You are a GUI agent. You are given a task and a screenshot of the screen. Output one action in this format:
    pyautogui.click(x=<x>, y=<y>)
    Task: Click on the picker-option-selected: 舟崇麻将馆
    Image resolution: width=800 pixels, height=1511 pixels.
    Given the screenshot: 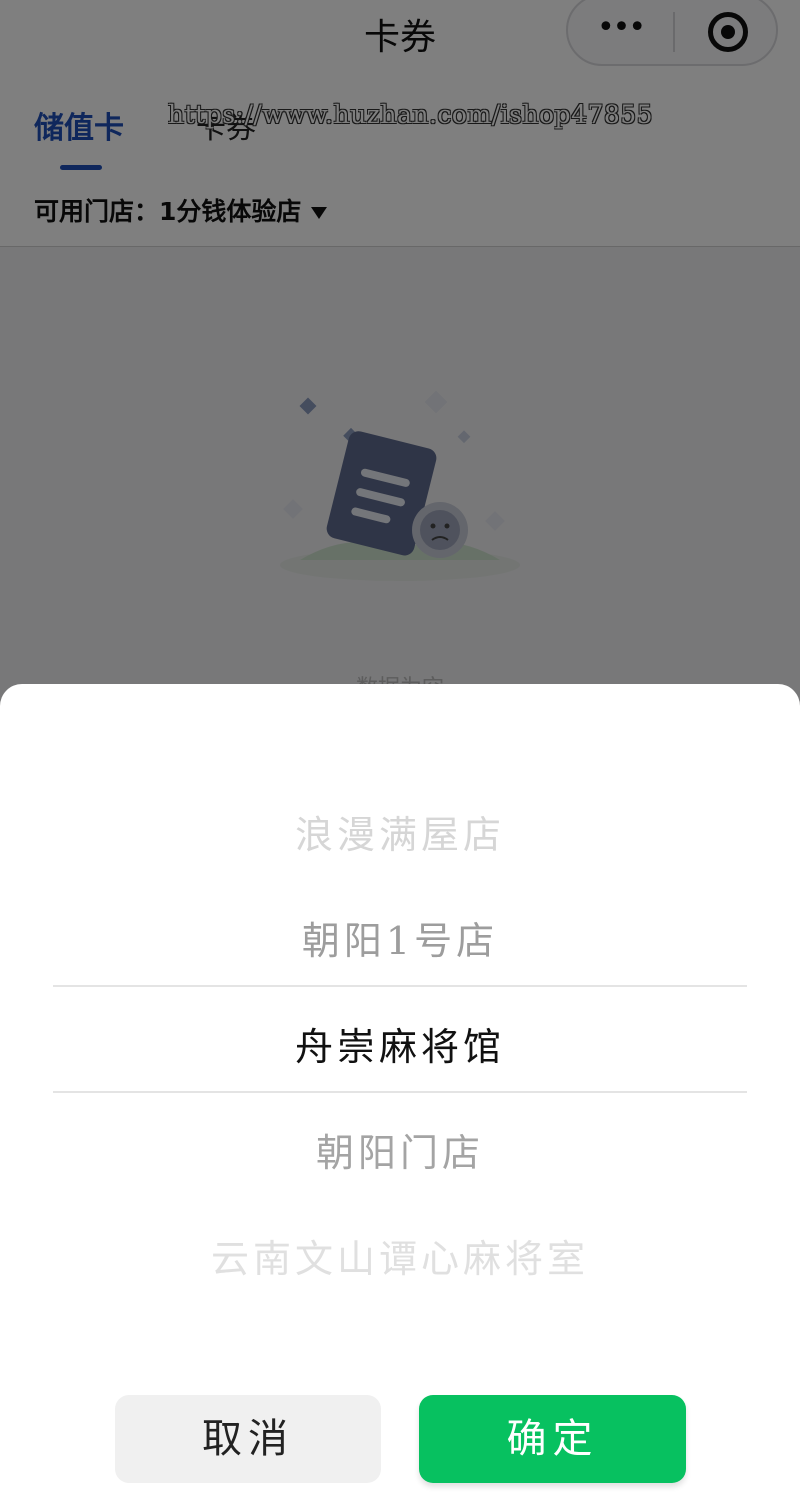 What is the action you would take?
    pyautogui.click(x=400, y=1043)
    